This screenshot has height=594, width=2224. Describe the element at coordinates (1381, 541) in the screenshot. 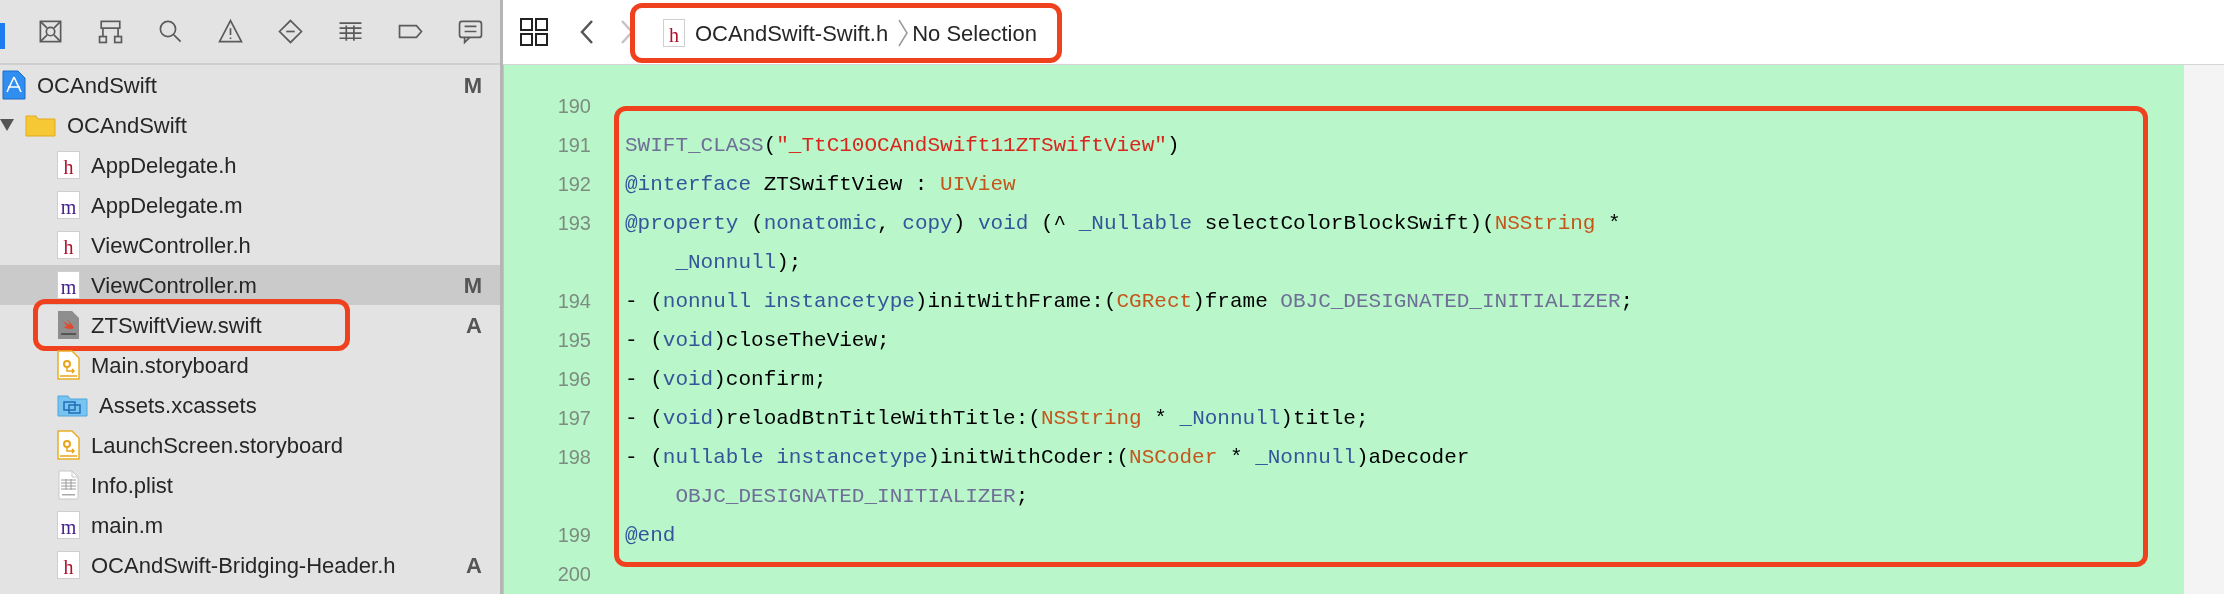

I see `code-line: @end` at that location.